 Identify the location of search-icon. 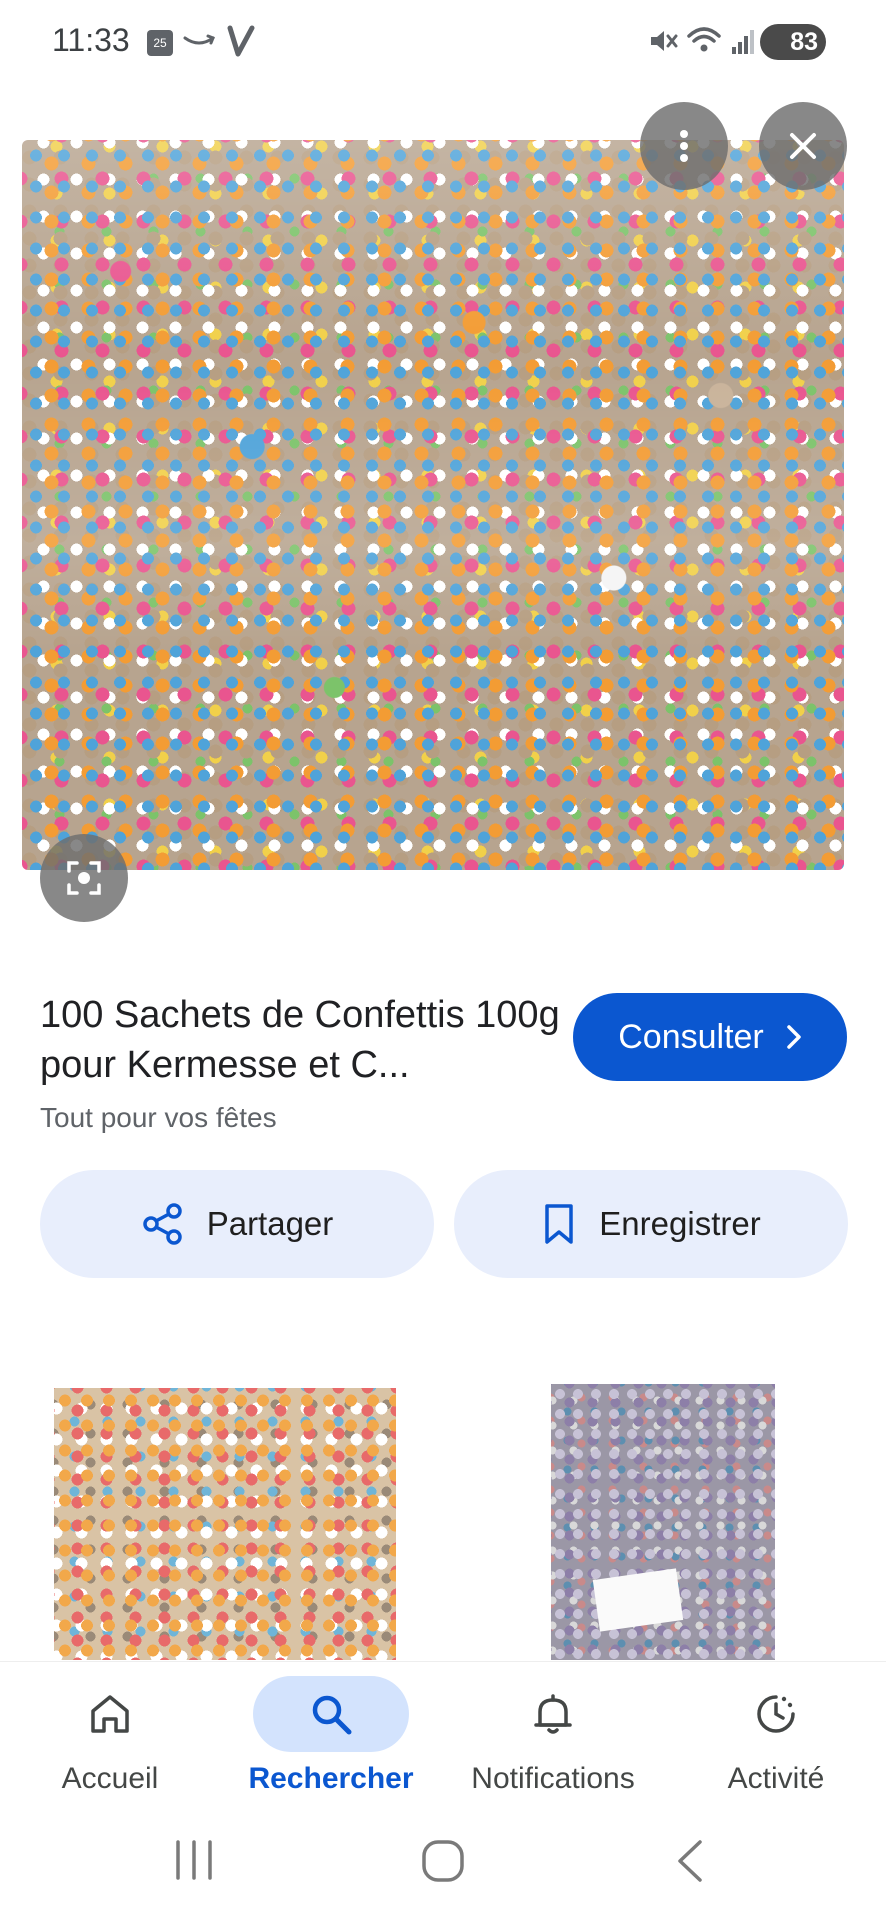
(332, 1715).